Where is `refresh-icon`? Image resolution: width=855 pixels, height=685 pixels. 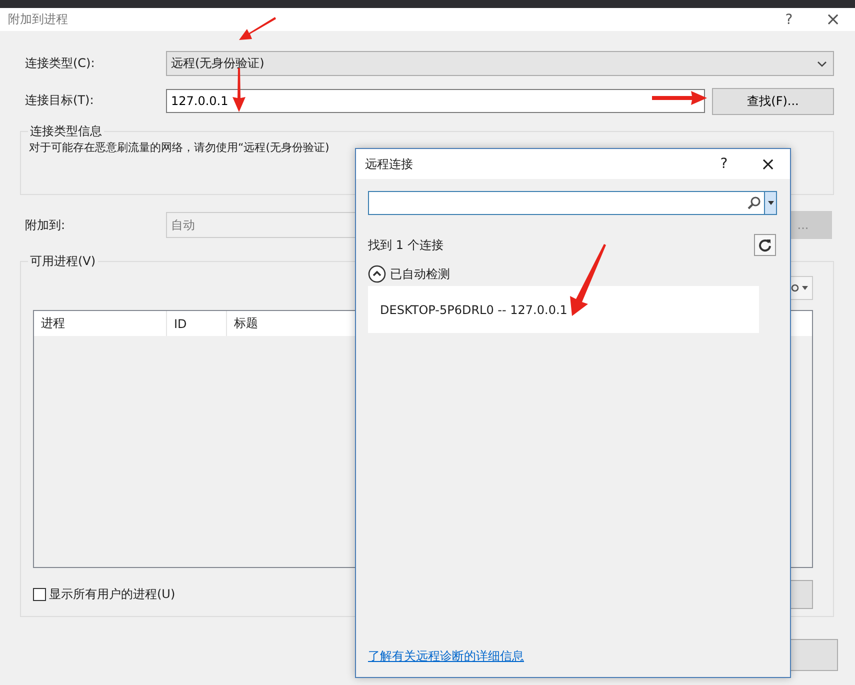 refresh-icon is located at coordinates (765, 245).